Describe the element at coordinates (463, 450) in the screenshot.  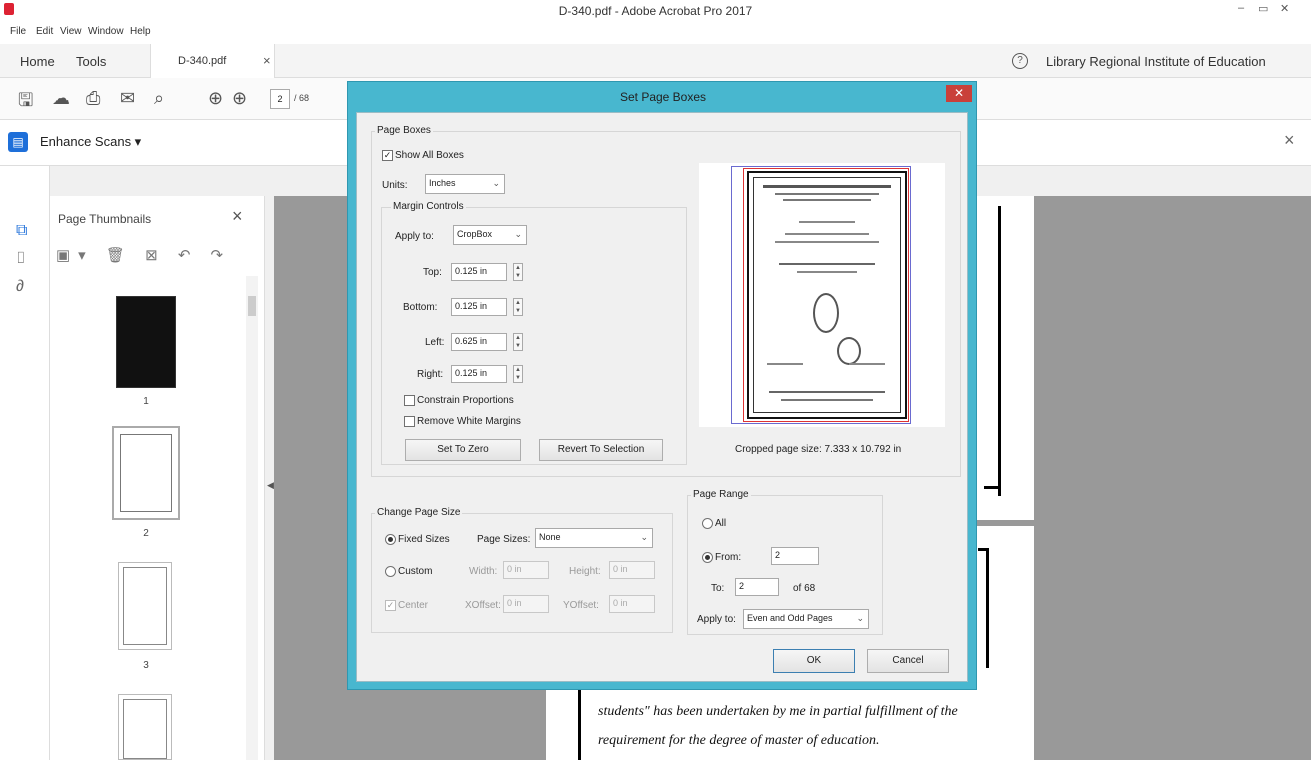
I see `set-to-zero-button: Set To Zero` at that location.